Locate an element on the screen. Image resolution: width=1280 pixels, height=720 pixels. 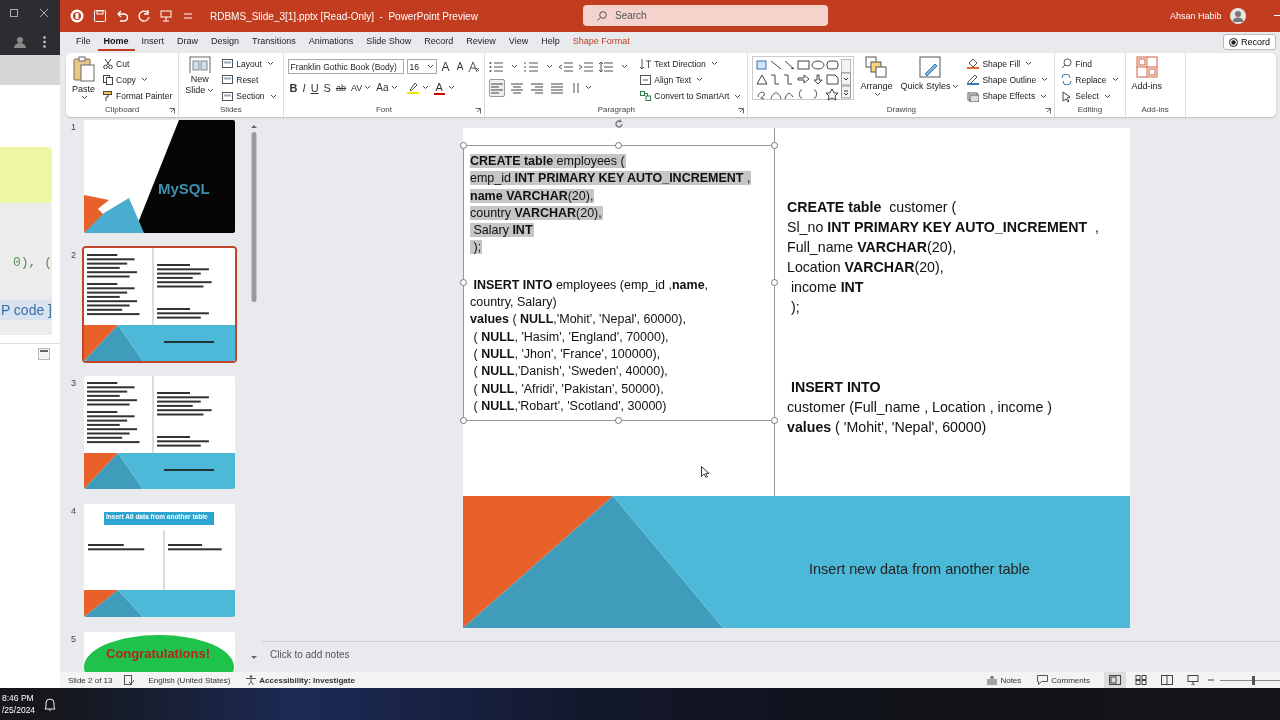
language-button: English (United States) is located at coordinates (189, 680).